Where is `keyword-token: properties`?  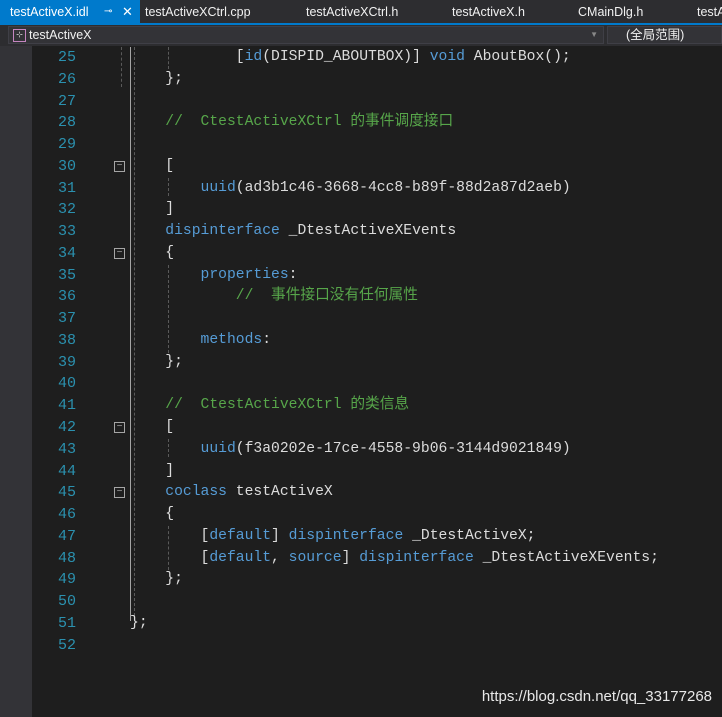 keyword-token: properties is located at coordinates (244, 274).